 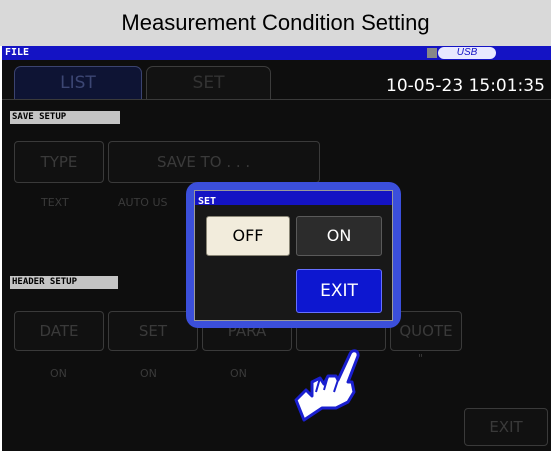 I want to click on type-button: TYPE, so click(x=59, y=162).